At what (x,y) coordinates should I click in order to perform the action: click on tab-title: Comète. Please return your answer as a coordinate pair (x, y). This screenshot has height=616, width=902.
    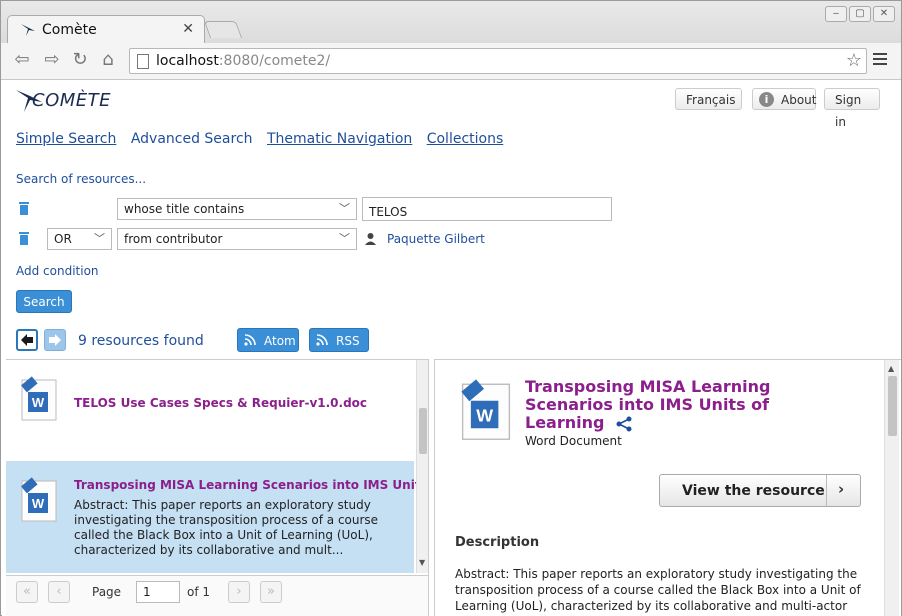
    Looking at the image, I should click on (69, 30).